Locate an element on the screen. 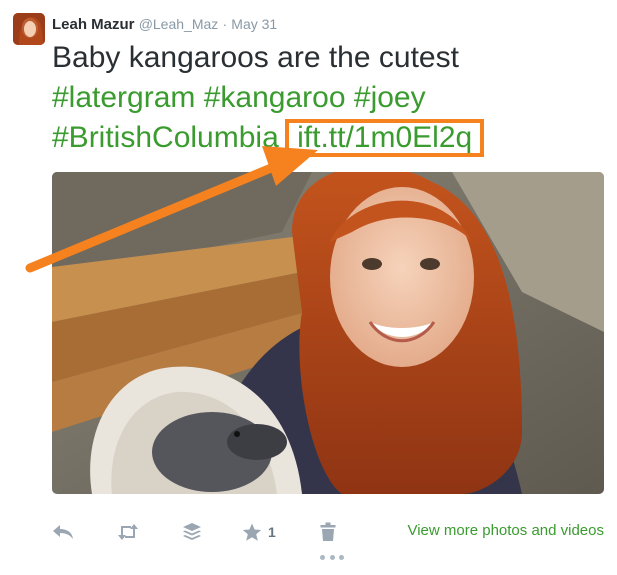  buffer-button is located at coordinates (192, 532).